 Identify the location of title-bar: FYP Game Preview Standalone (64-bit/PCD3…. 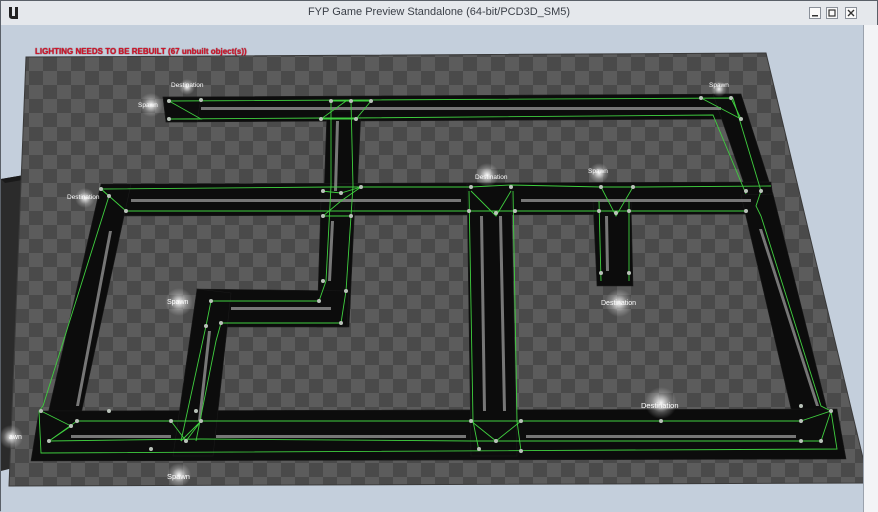
(439, 13).